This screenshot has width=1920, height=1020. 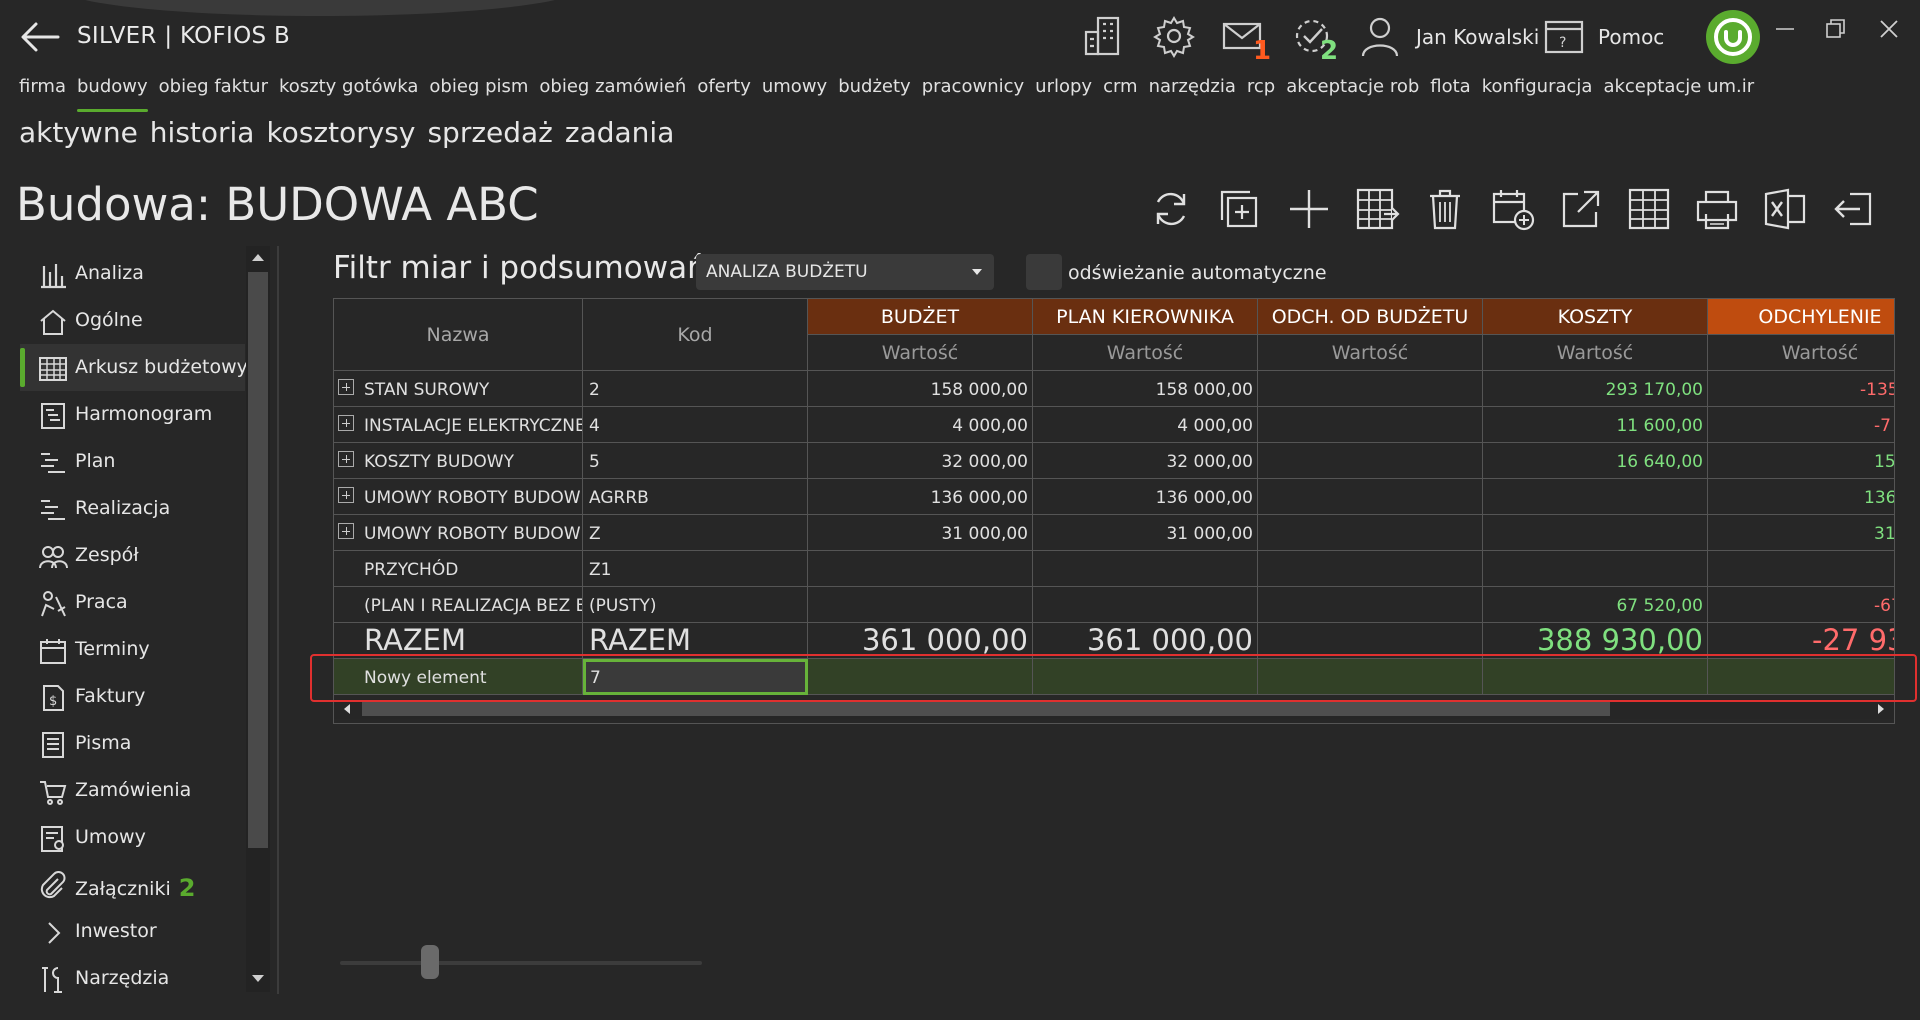 What do you see at coordinates (1564, 36) in the screenshot?
I see `help-window-icon: ?` at bounding box center [1564, 36].